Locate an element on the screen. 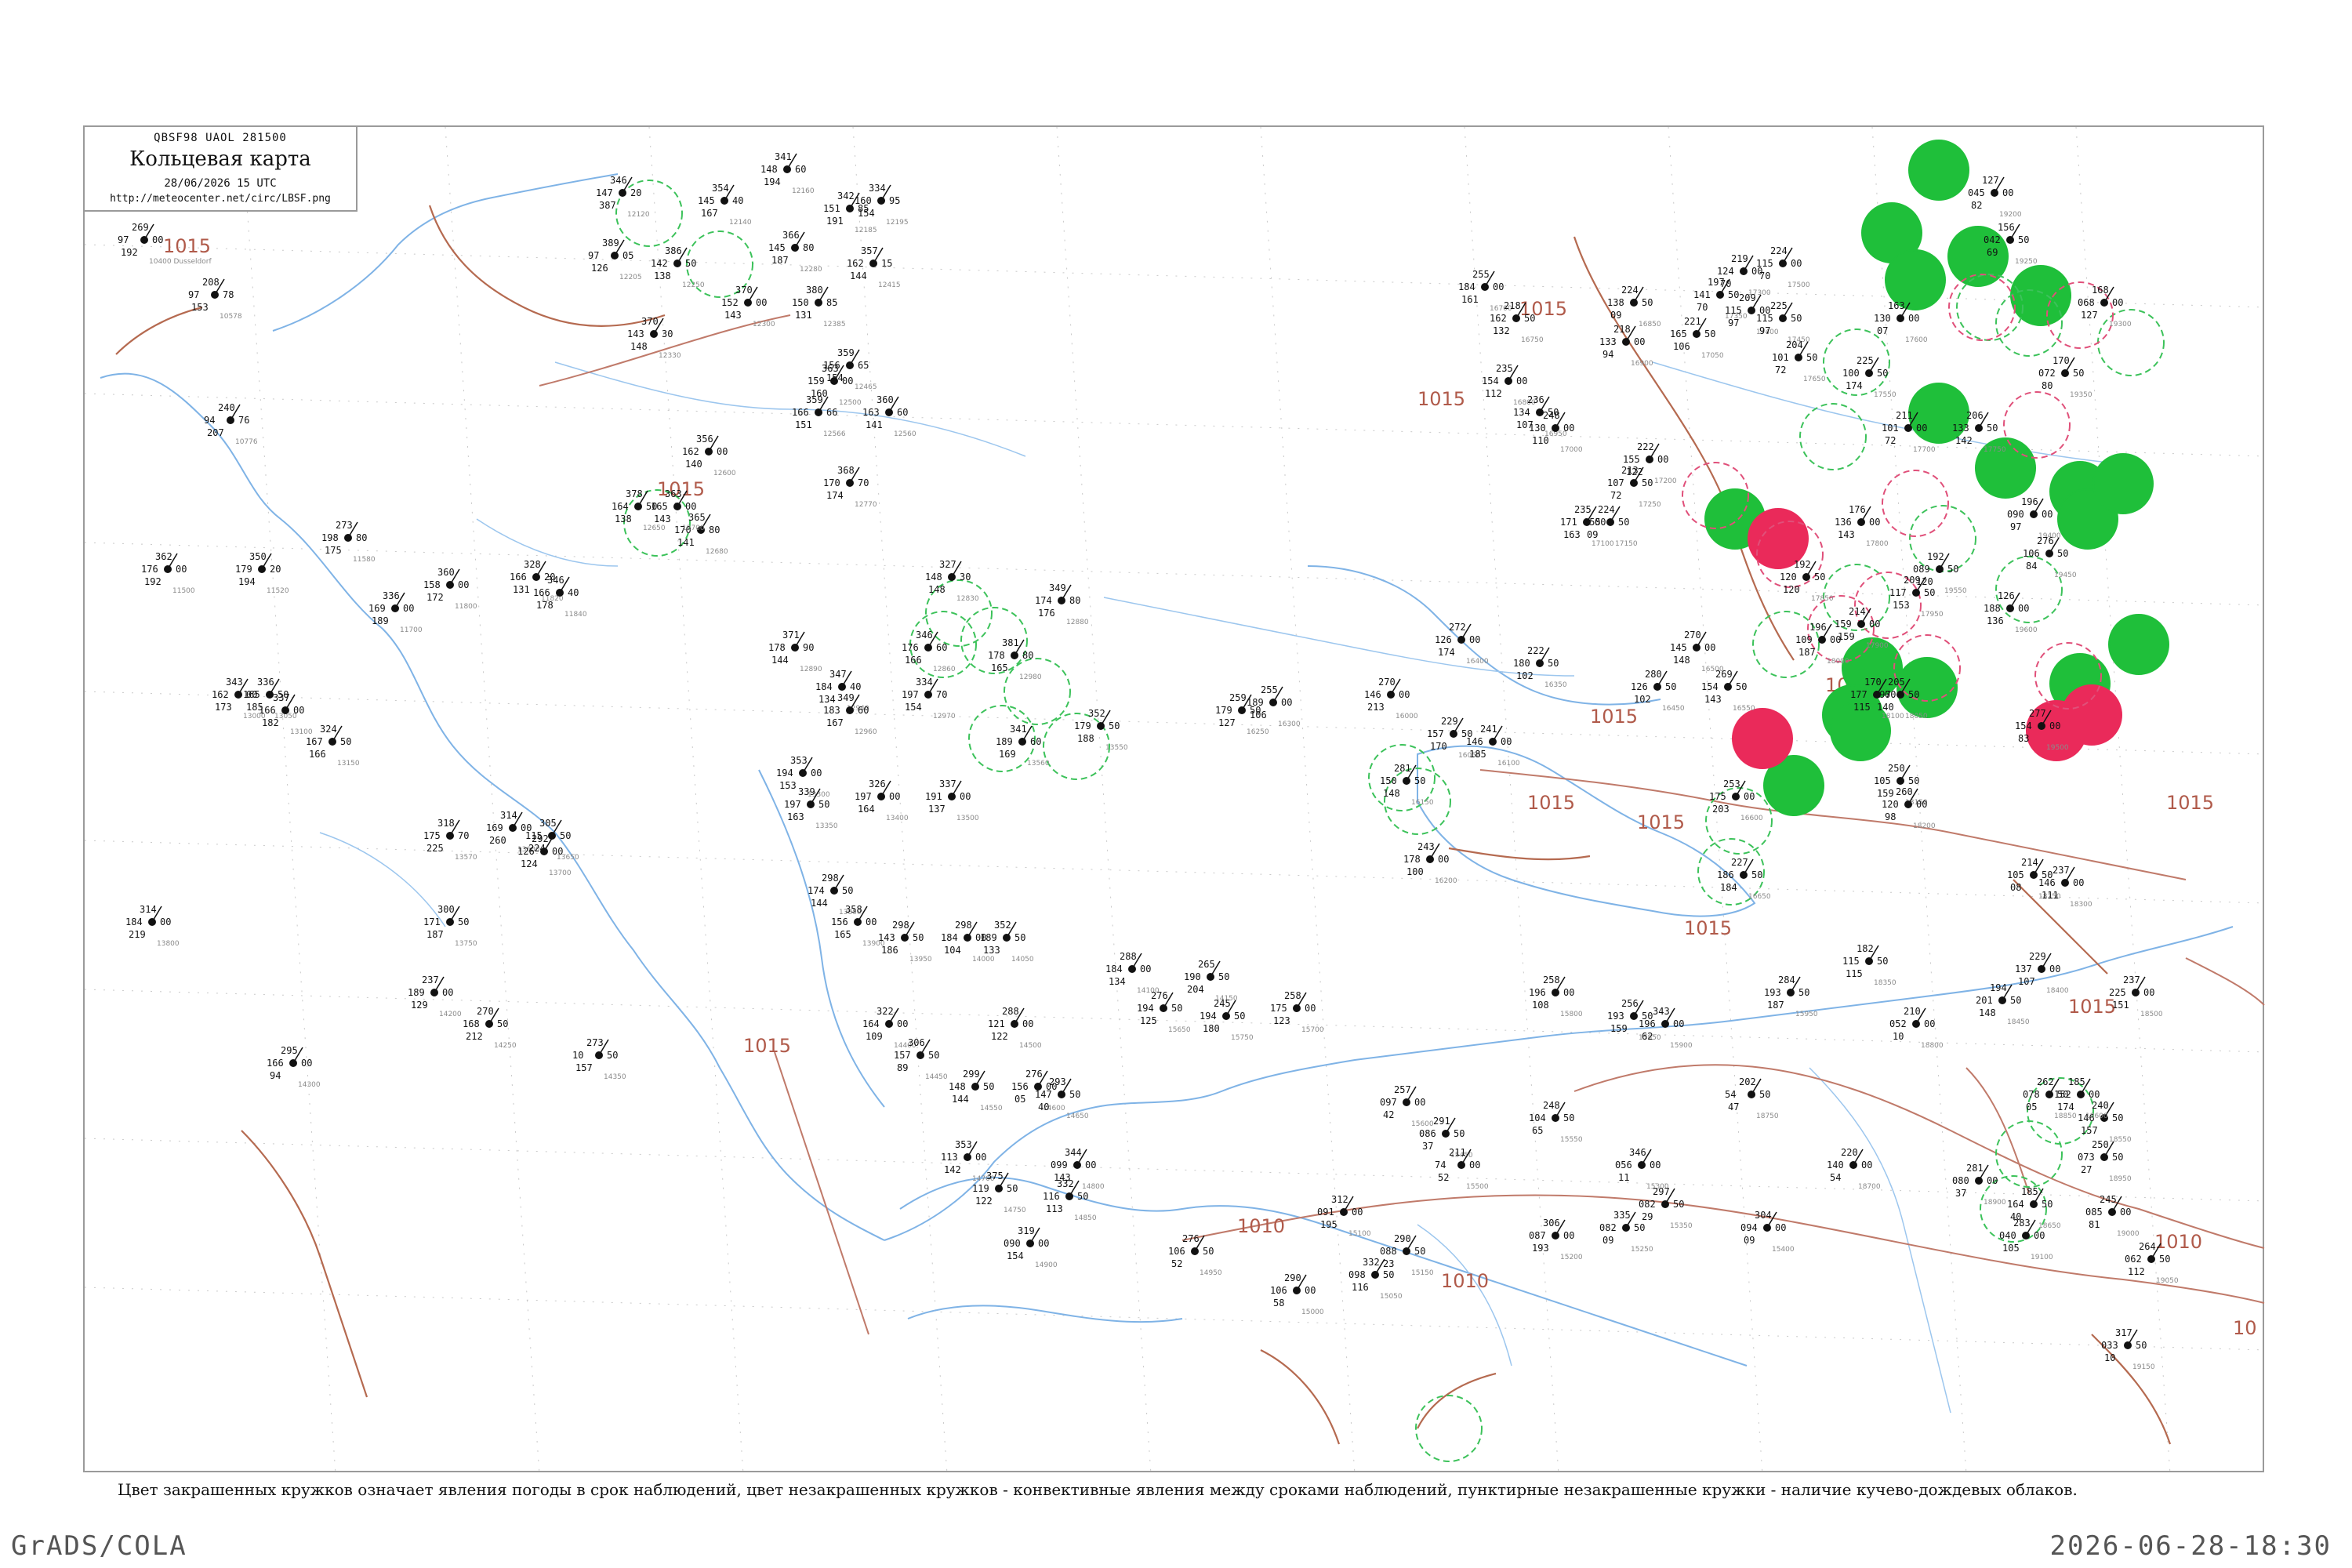 The width and height of the screenshot is (2352, 1568). station-plot: 288121 122 00 14500 is located at coordinates (1015, 1028).